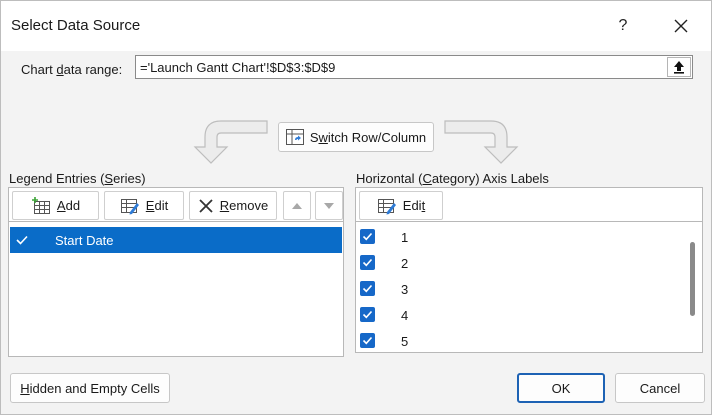 This screenshot has height=415, width=712. I want to click on list-item: 4, so click(521, 315).